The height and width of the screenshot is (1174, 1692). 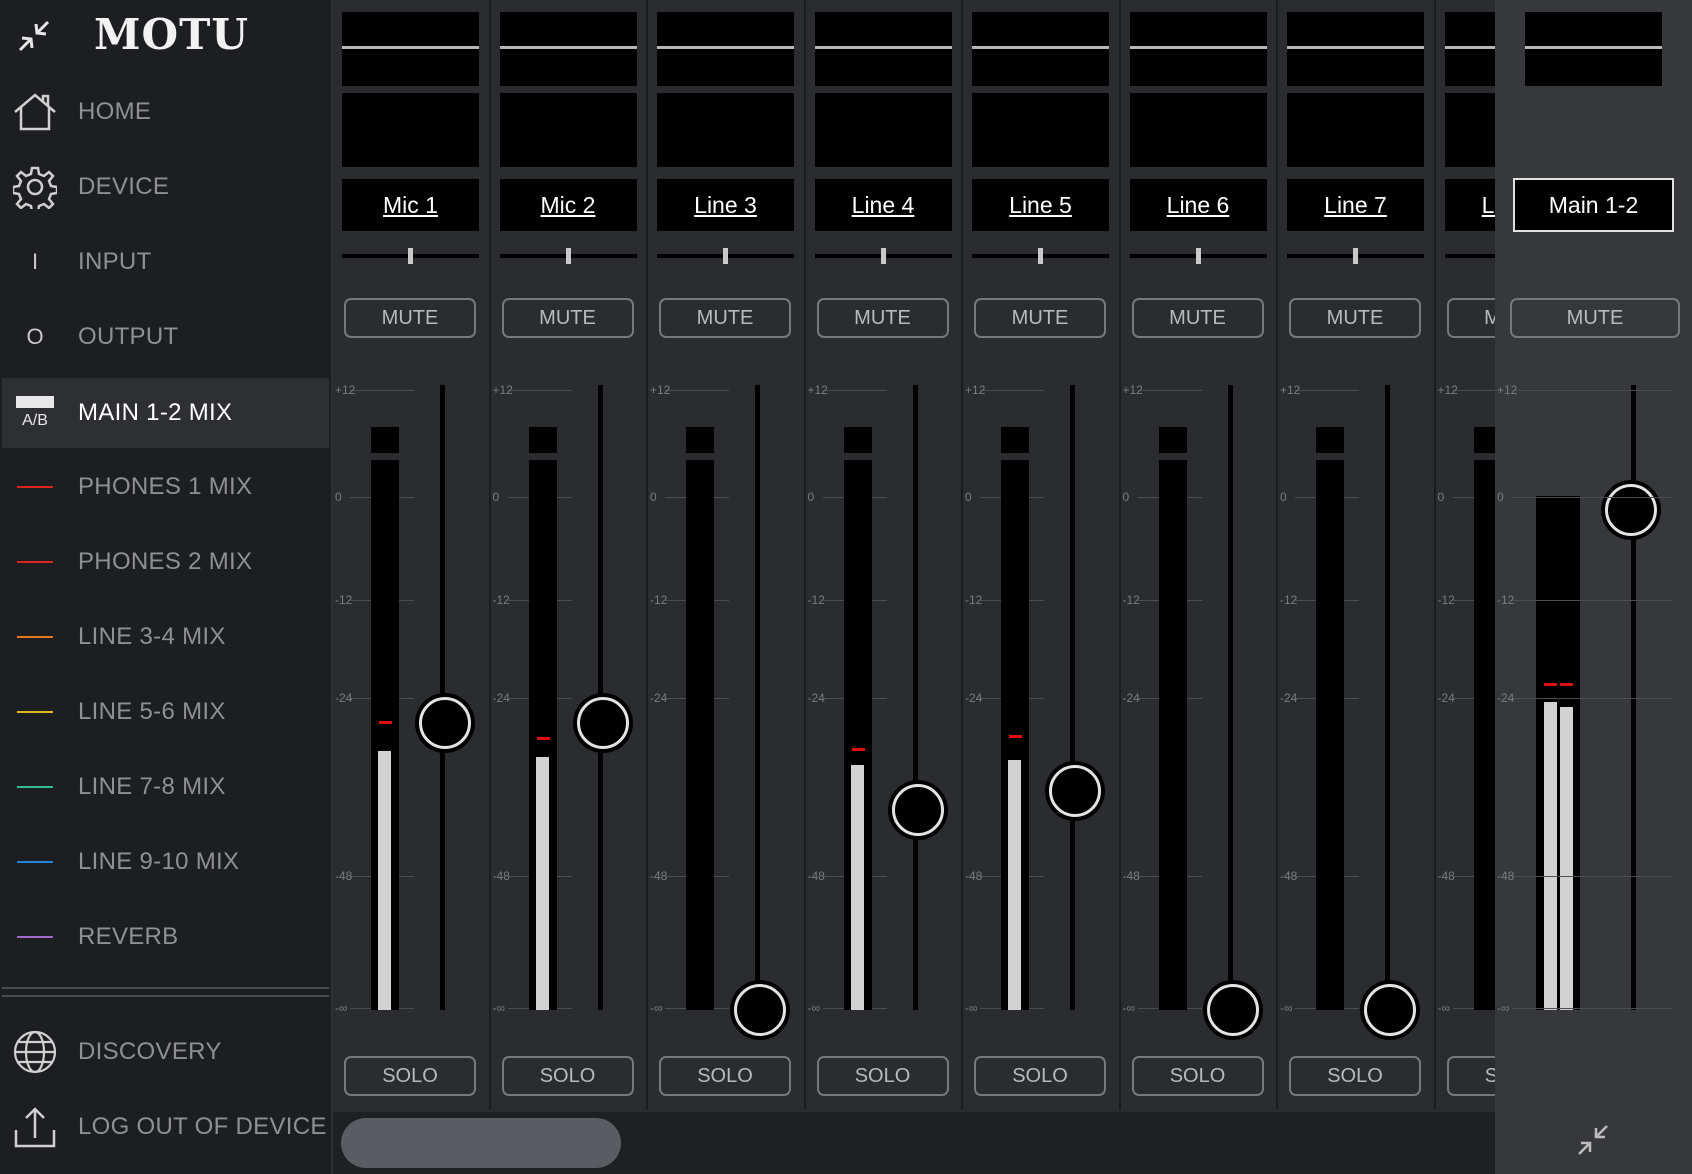 What do you see at coordinates (165, 413) in the screenshot?
I see `sidebar-item-main-mix: A/B MAIN 1-2 MIX` at bounding box center [165, 413].